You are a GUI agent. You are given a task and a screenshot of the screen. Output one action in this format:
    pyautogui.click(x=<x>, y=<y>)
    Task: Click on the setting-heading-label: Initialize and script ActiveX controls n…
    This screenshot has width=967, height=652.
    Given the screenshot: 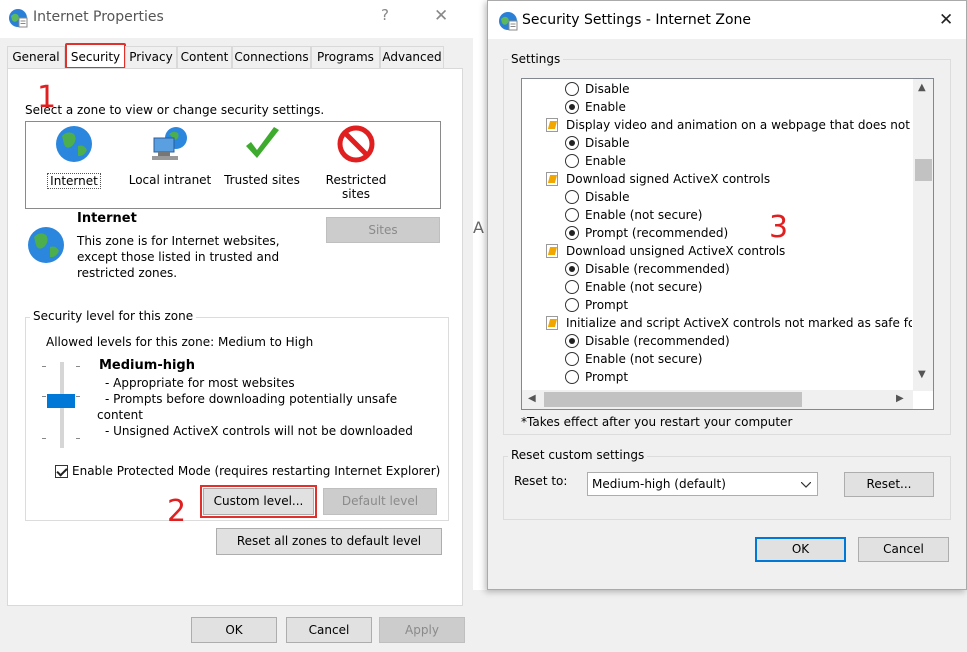 What is the action you would take?
    pyautogui.click(x=739, y=323)
    